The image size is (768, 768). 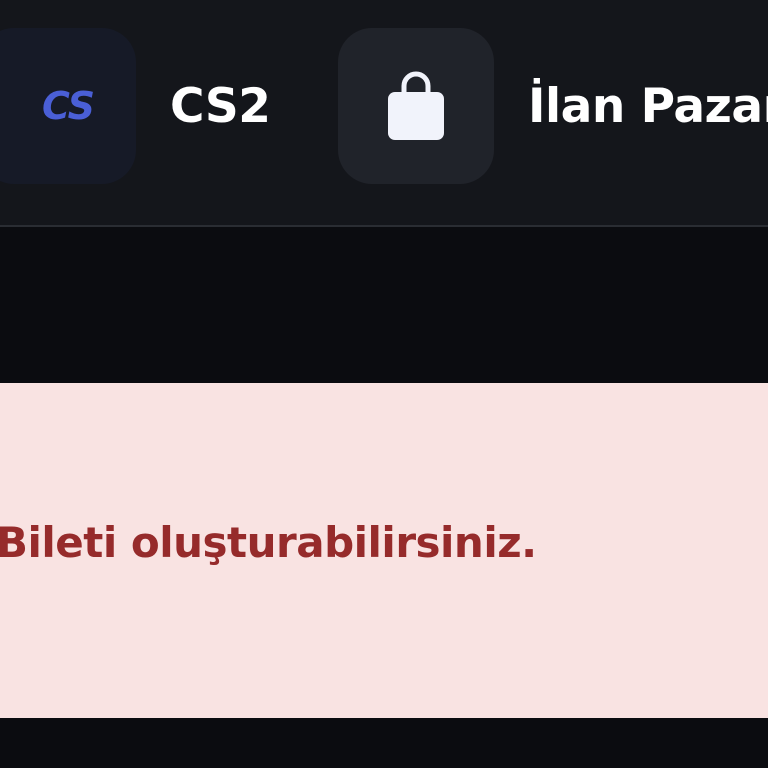 I want to click on nav-item-cs2: CS CS2, so click(x=135, y=106).